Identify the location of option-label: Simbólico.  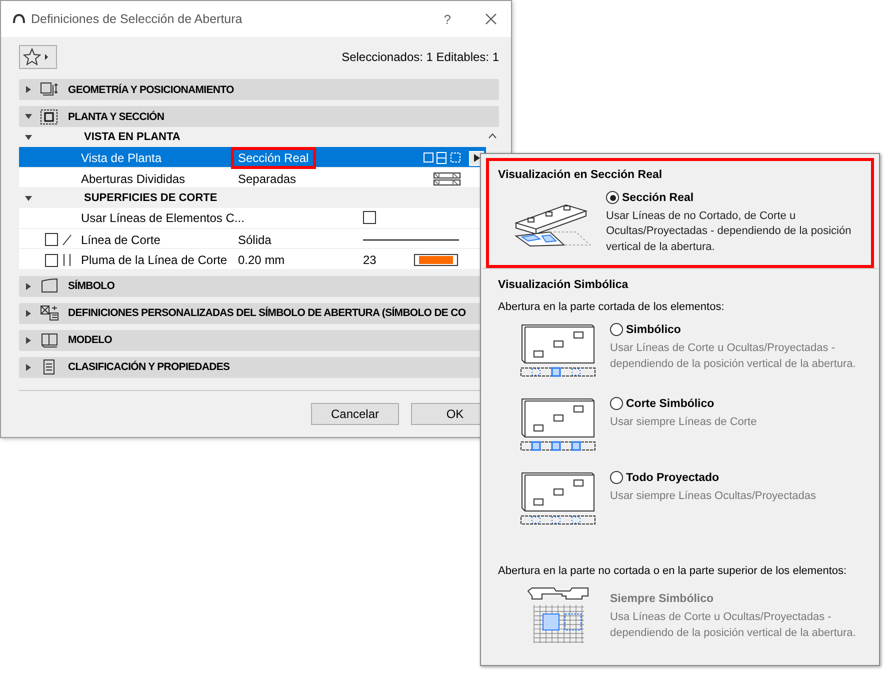
(653, 330).